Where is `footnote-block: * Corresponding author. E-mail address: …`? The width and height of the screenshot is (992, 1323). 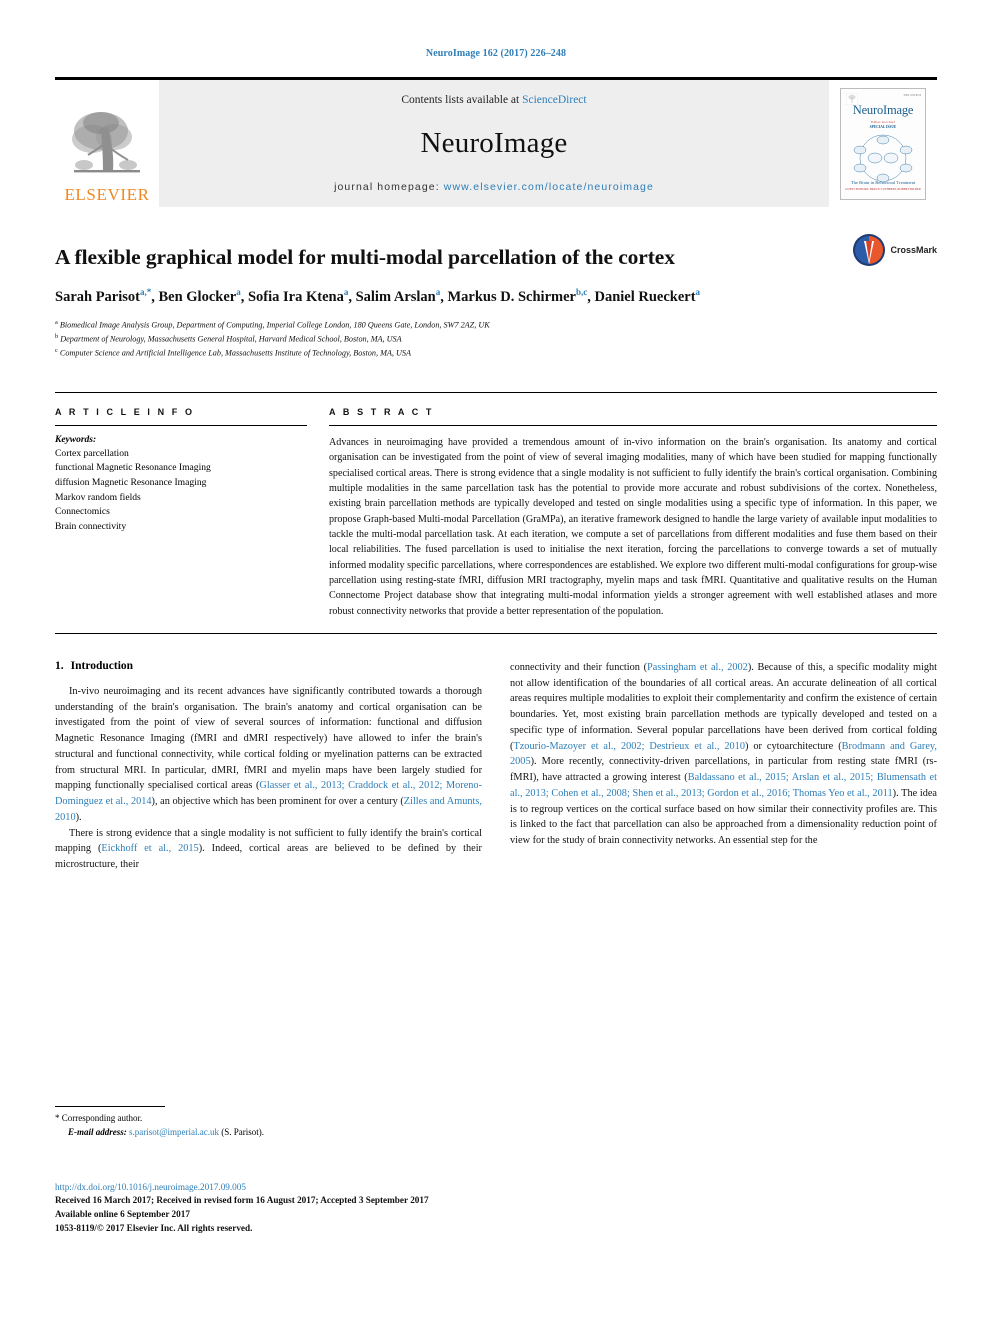
footnote-block: * Corresponding author. E-mail address: … is located at coordinates (265, 1123).